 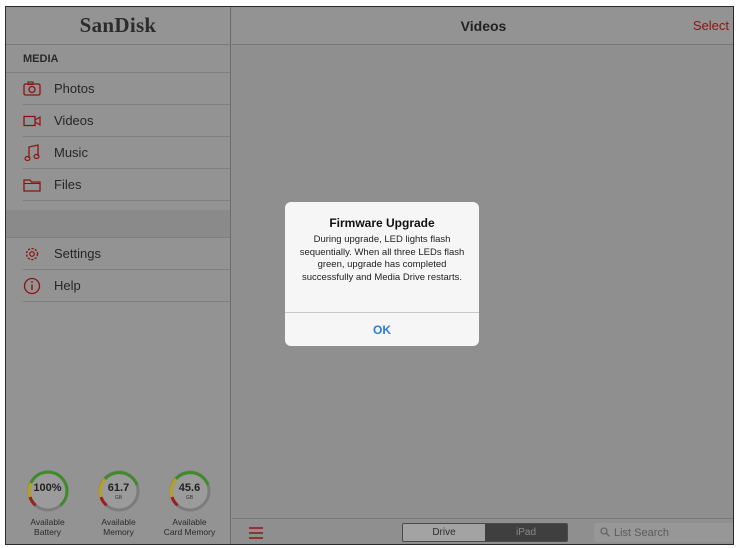 What do you see at coordinates (32, 185) in the screenshot?
I see `folder-icon` at bounding box center [32, 185].